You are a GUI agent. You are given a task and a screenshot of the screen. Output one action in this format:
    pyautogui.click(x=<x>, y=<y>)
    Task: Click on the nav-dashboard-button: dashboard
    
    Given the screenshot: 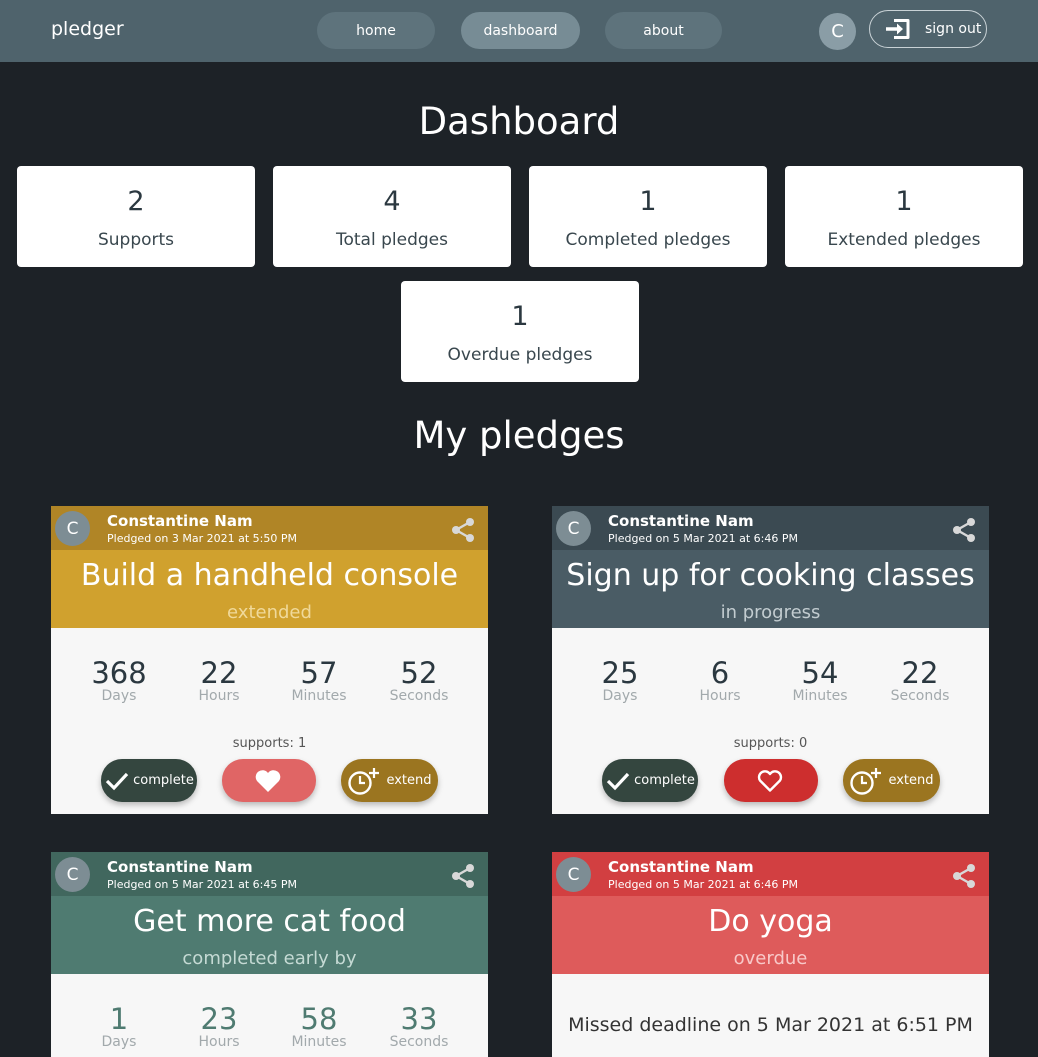 What is the action you would take?
    pyautogui.click(x=520, y=30)
    